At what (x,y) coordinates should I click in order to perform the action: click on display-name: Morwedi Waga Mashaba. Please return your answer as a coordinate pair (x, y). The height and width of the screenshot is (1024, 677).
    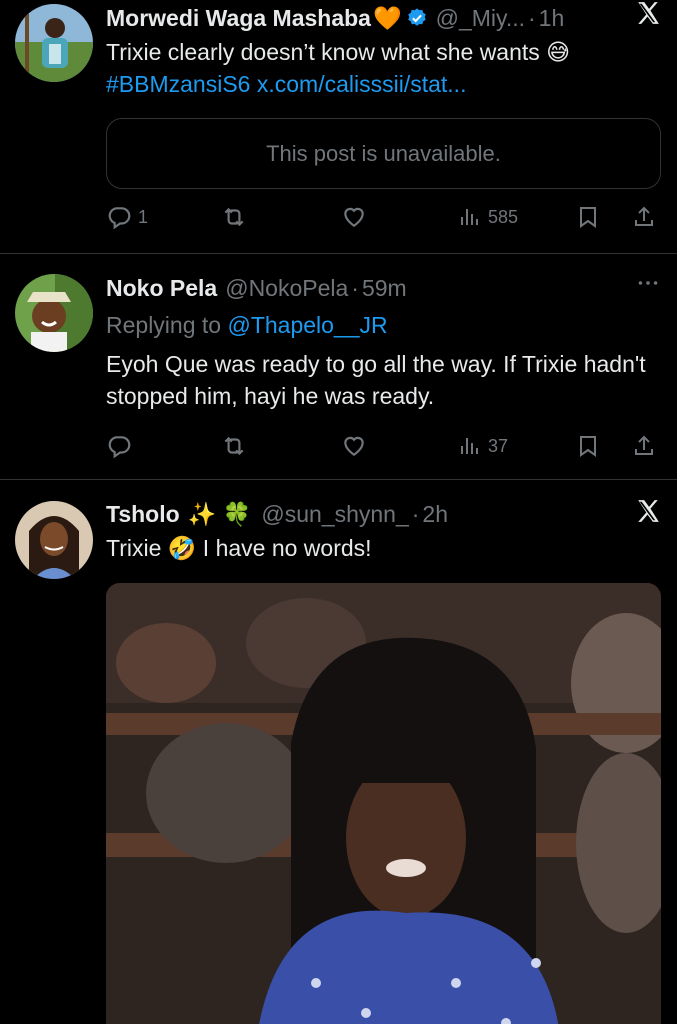
    Looking at the image, I should click on (238, 18).